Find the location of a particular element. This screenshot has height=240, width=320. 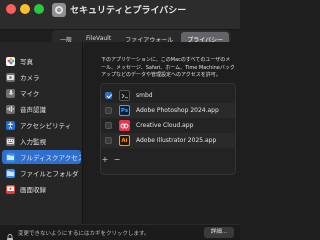

remove-app-button: − is located at coordinates (117, 159).